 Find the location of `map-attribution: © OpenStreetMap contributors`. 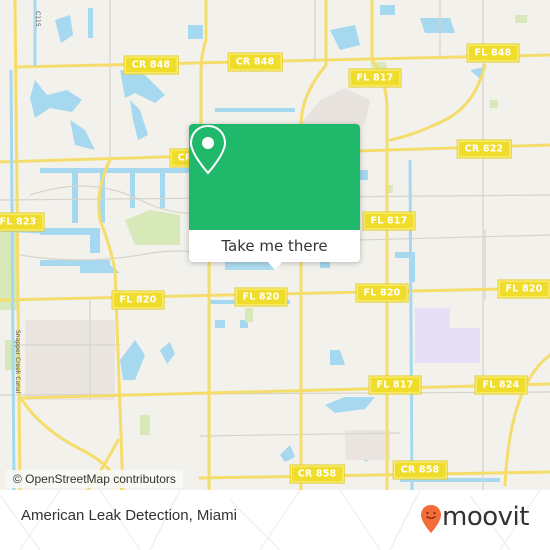

map-attribution: © OpenStreetMap contributors is located at coordinates (94, 479).